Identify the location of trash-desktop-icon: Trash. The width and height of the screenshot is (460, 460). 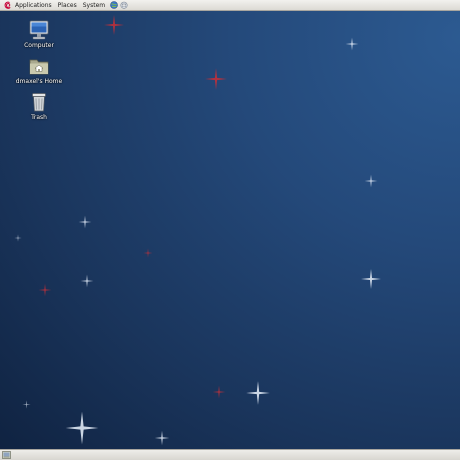
(39, 106).